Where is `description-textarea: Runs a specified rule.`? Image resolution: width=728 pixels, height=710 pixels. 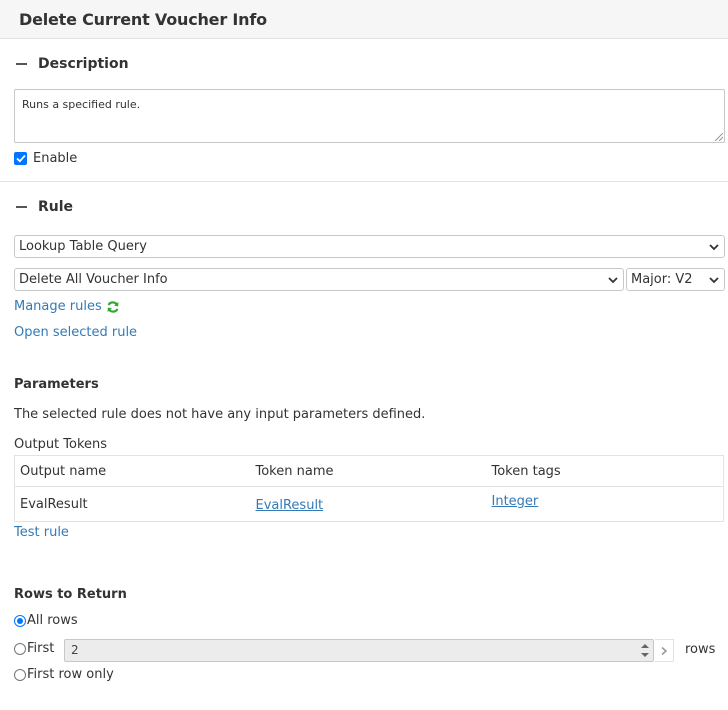
description-textarea: Runs a specified rule. is located at coordinates (369, 116).